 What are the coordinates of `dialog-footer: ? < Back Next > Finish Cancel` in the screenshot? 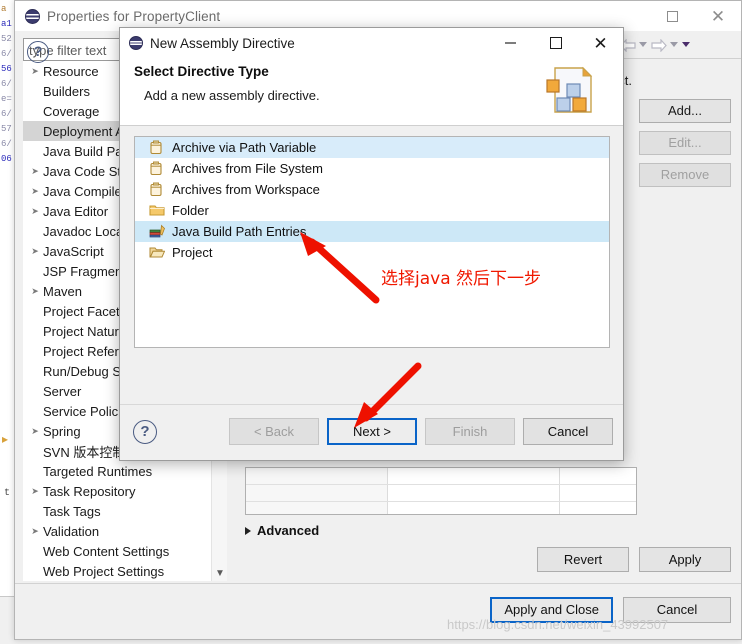 It's located at (371, 432).